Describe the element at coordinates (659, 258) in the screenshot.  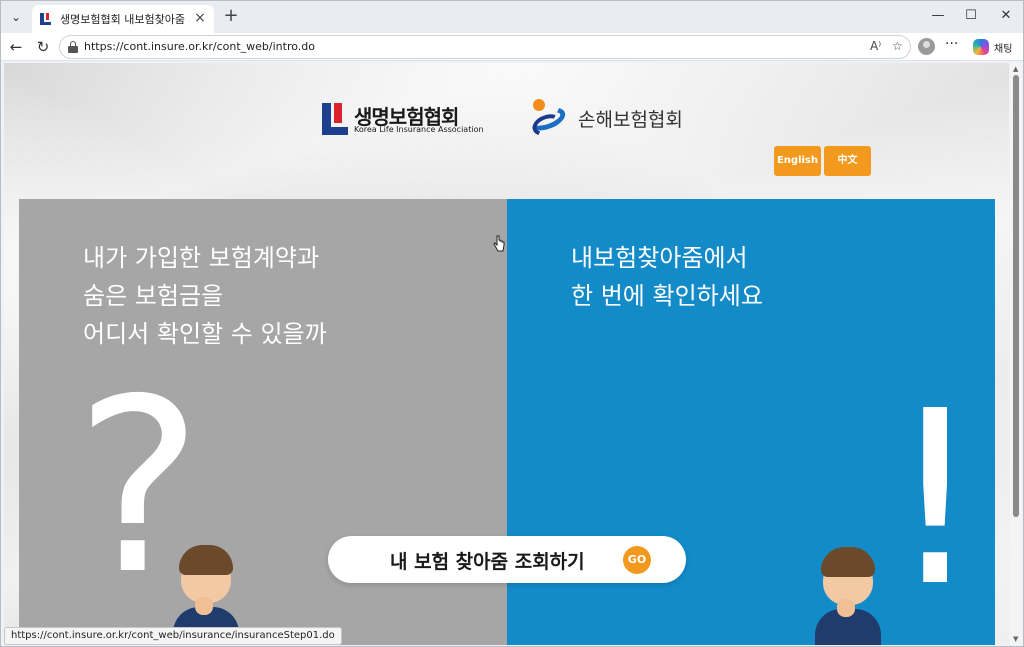
I see `right-line-1: 내보험찾아줌에서` at that location.